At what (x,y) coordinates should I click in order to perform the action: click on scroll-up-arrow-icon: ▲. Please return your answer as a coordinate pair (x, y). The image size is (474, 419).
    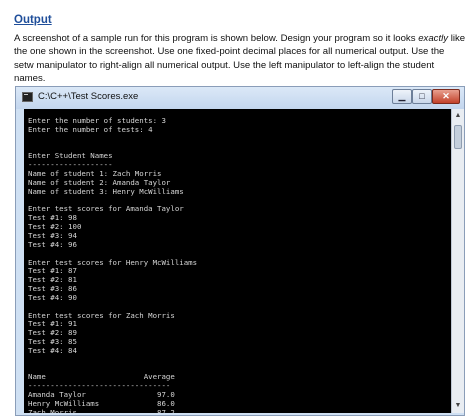
    Looking at the image, I should click on (458, 116).